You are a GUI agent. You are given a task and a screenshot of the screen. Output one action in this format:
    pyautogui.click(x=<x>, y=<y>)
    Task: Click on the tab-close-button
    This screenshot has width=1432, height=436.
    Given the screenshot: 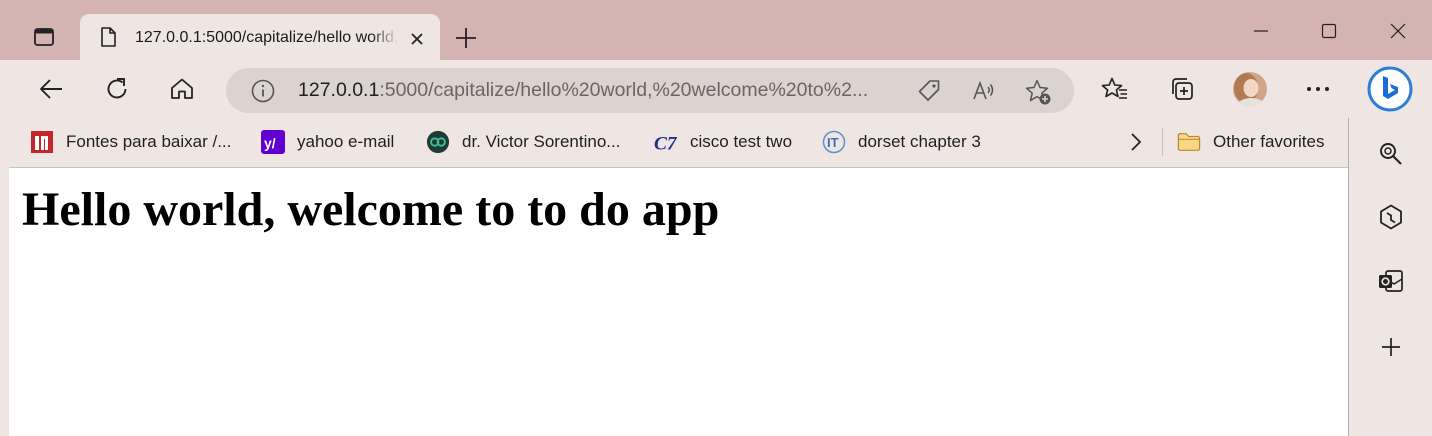 What is the action you would take?
    pyautogui.click(x=417, y=39)
    